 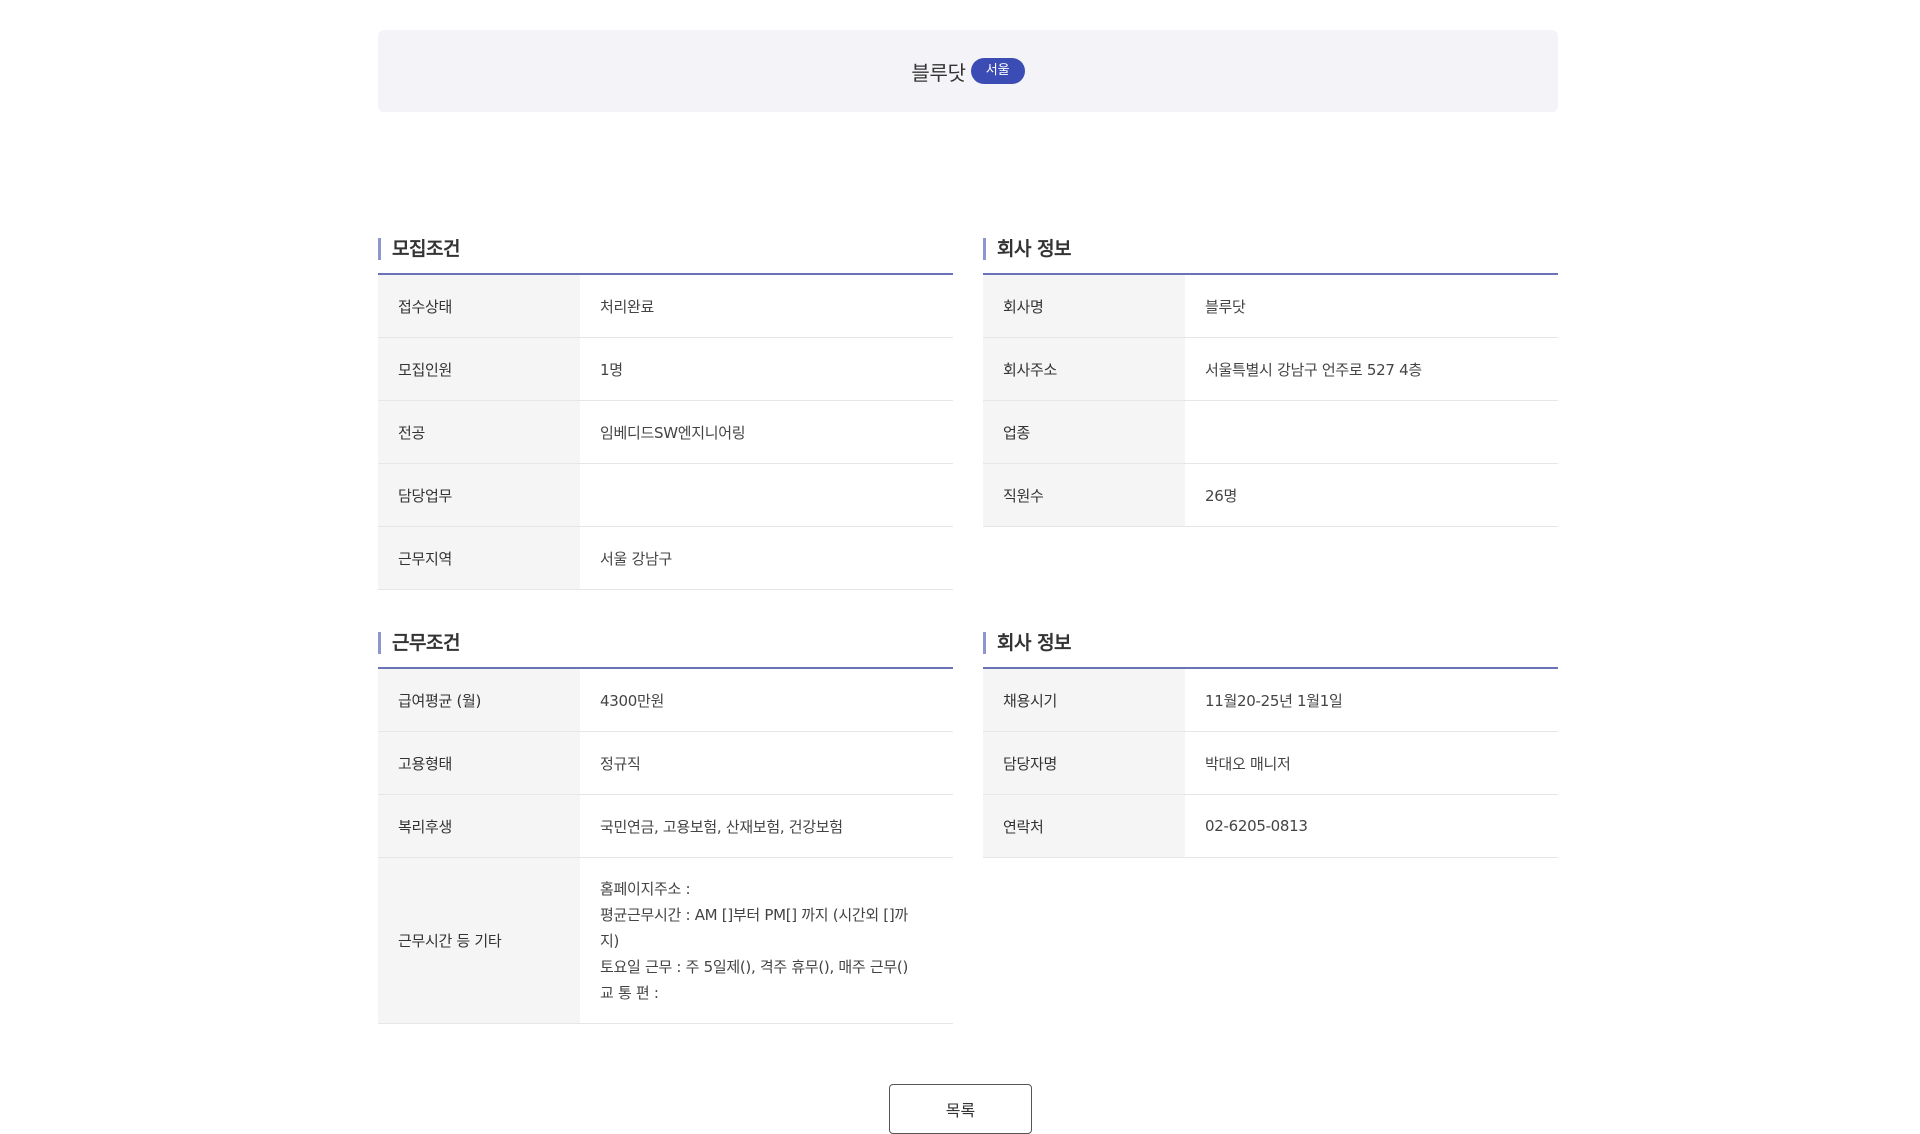 What do you see at coordinates (479, 826) in the screenshot?
I see `row-label: 복리후생` at bounding box center [479, 826].